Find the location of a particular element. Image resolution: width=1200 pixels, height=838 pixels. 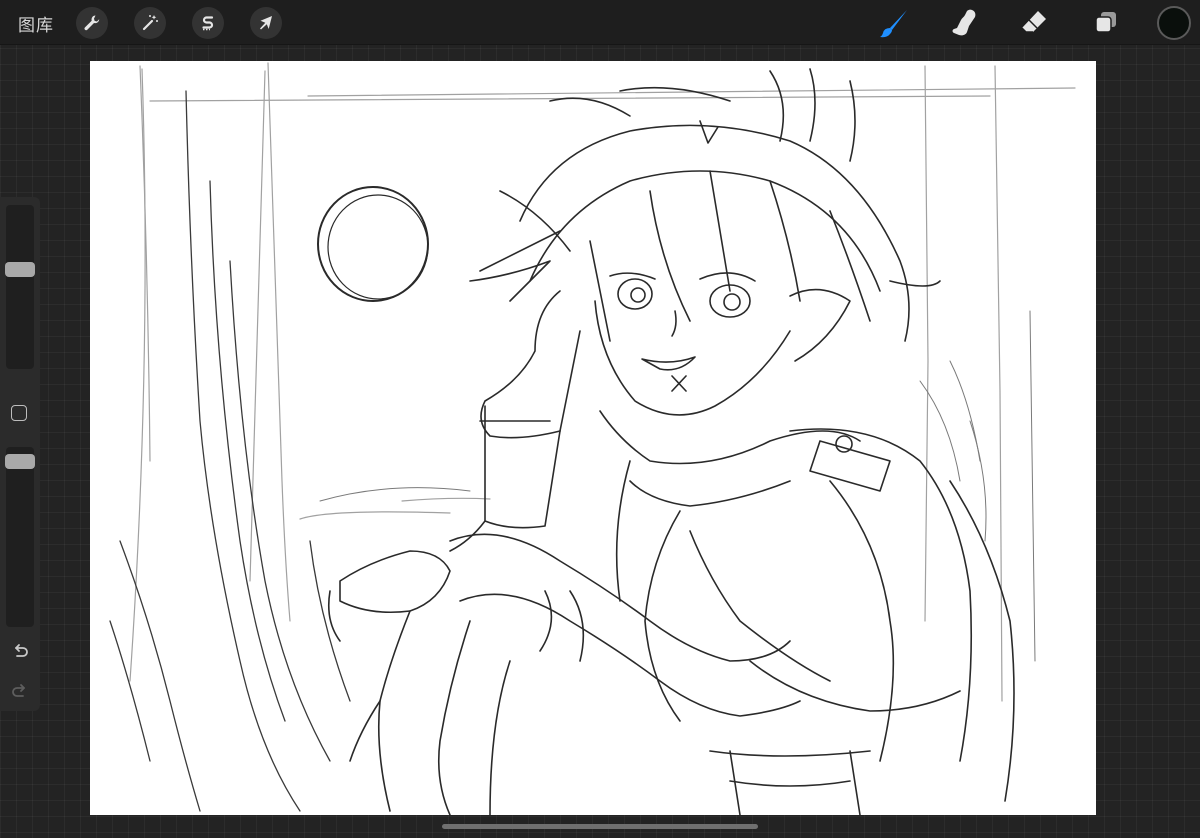

undo-icon is located at coordinates (21, 650).